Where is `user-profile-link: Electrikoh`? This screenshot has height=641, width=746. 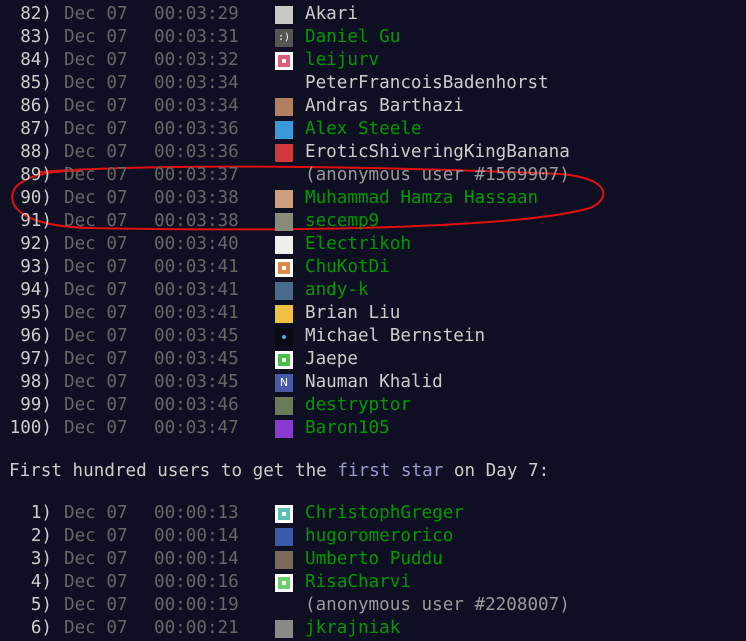 user-profile-link: Electrikoh is located at coordinates (358, 244).